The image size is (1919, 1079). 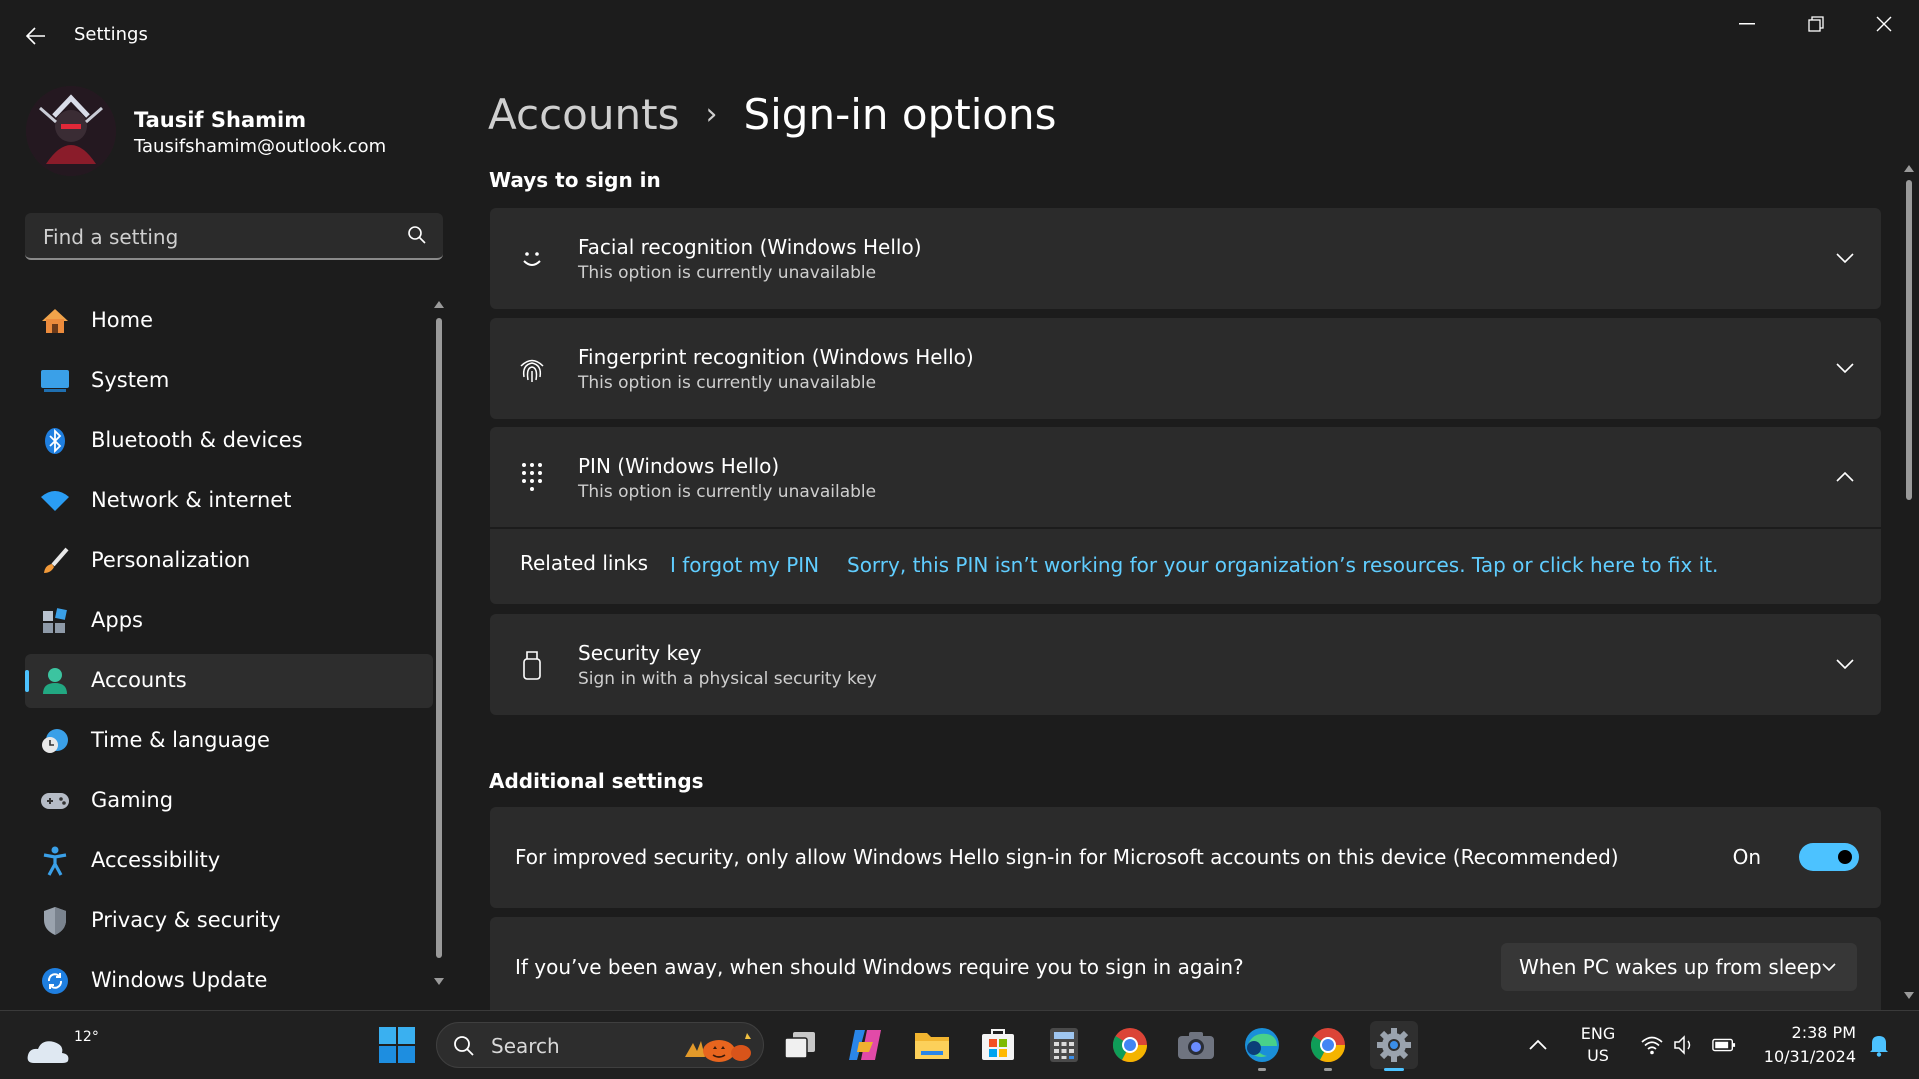 What do you see at coordinates (1909, 340) in the screenshot?
I see `main-scroll-thumb` at bounding box center [1909, 340].